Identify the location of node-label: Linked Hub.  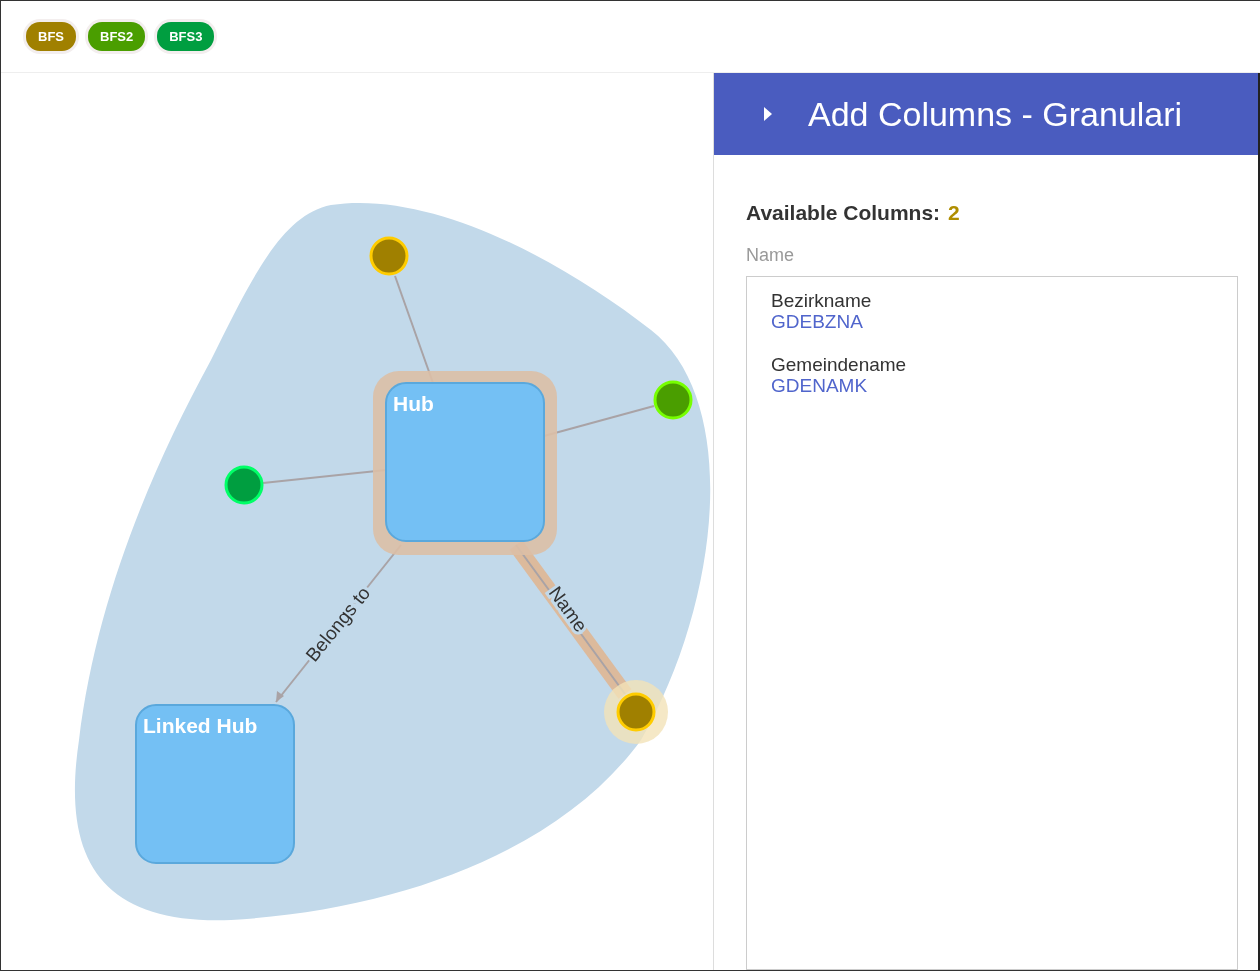
(200, 725).